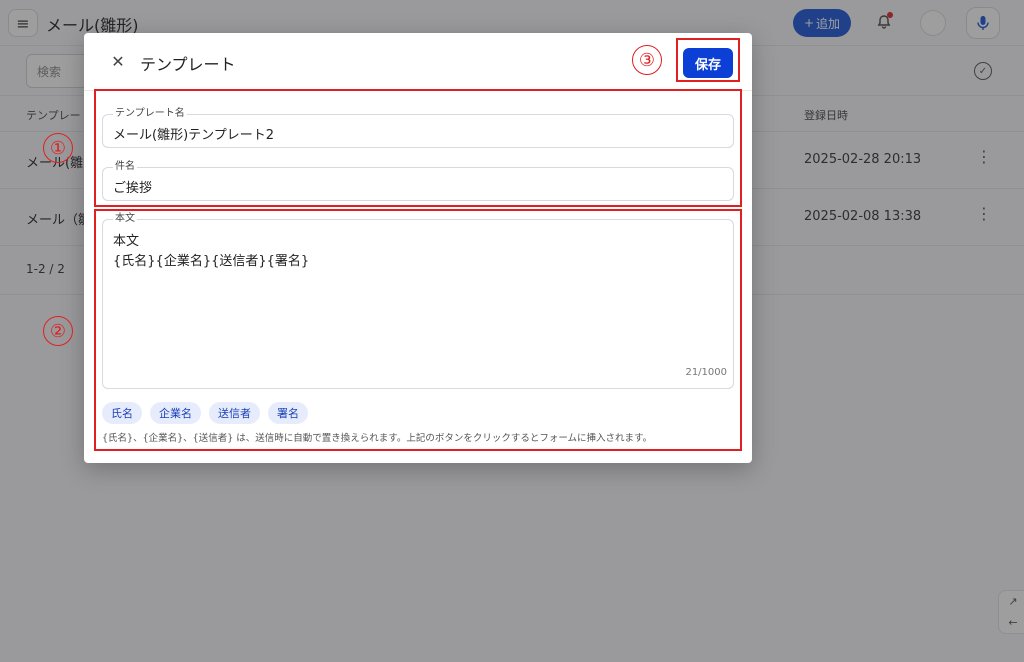  I want to click on annotation-number-1: ①, so click(58, 148).